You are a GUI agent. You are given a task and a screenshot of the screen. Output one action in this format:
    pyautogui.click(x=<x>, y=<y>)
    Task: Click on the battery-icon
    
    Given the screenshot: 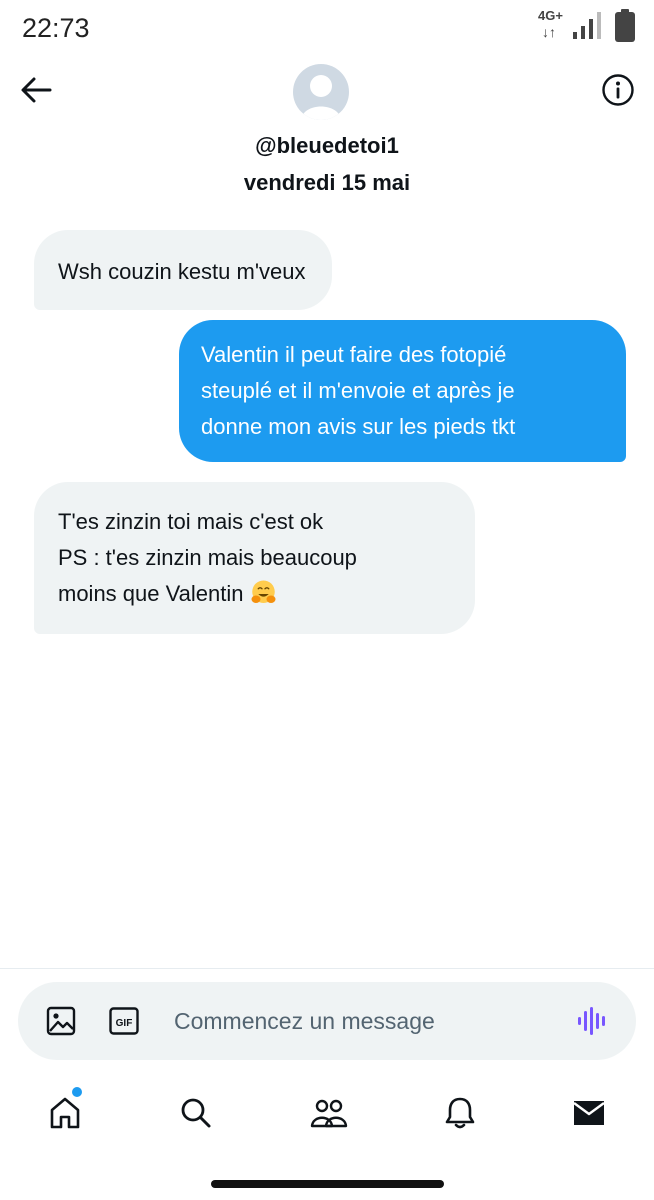 What is the action you would take?
    pyautogui.click(x=625, y=25)
    